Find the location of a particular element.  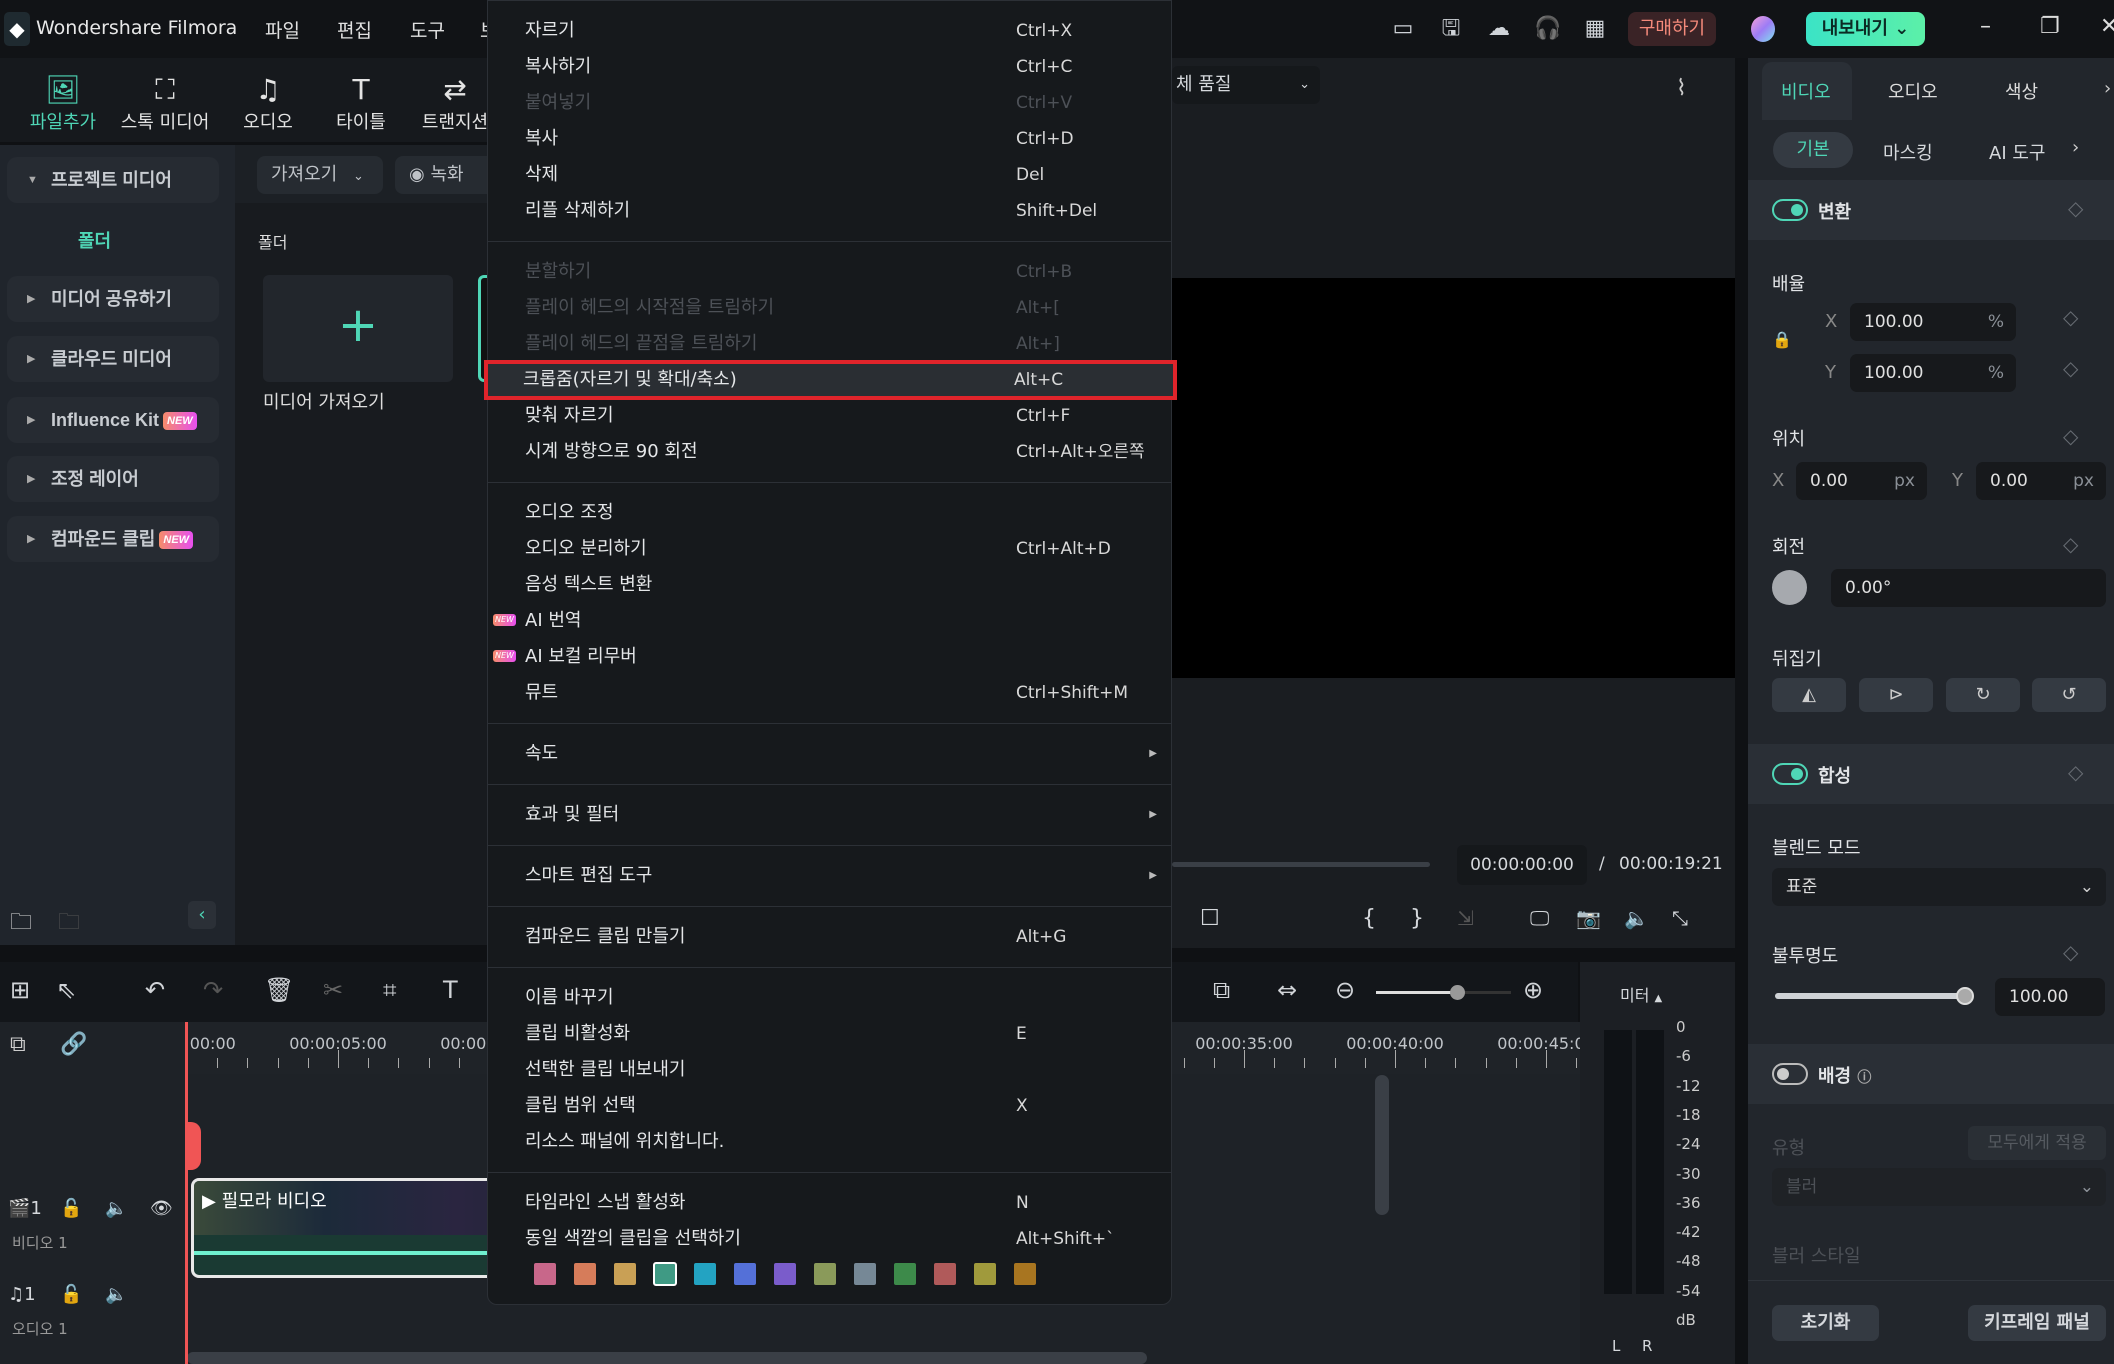

record-button: ◉ 녹화 is located at coordinates (445, 175).